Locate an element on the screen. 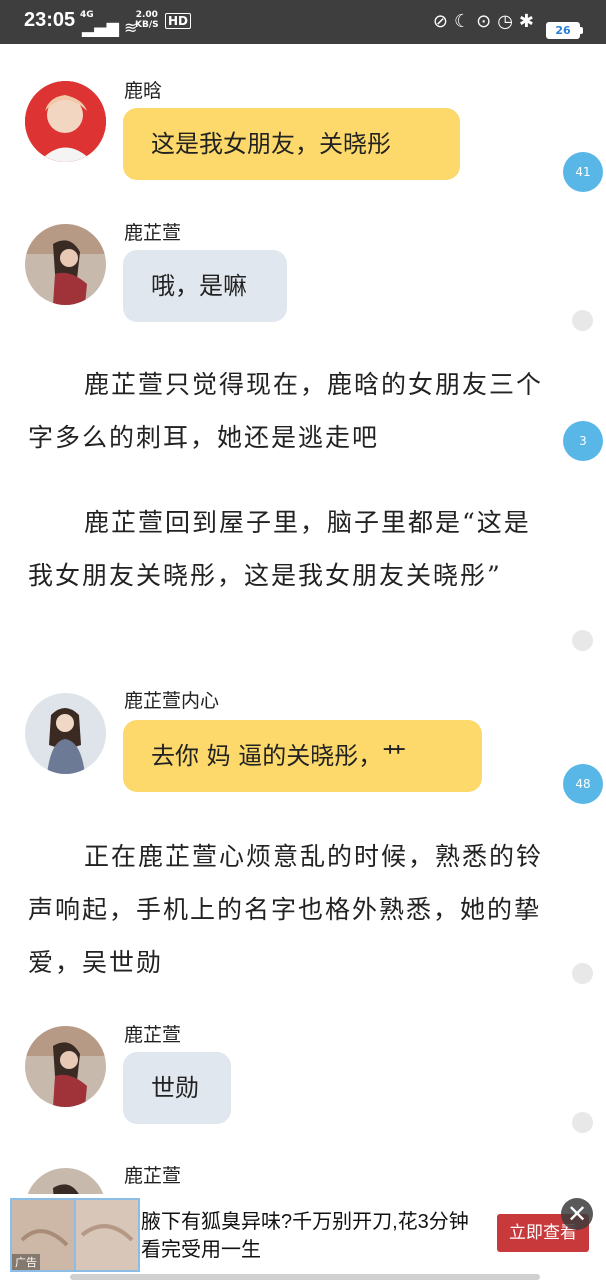 This screenshot has width=606, height=1280. comment-count-badge: 41 is located at coordinates (583, 172).